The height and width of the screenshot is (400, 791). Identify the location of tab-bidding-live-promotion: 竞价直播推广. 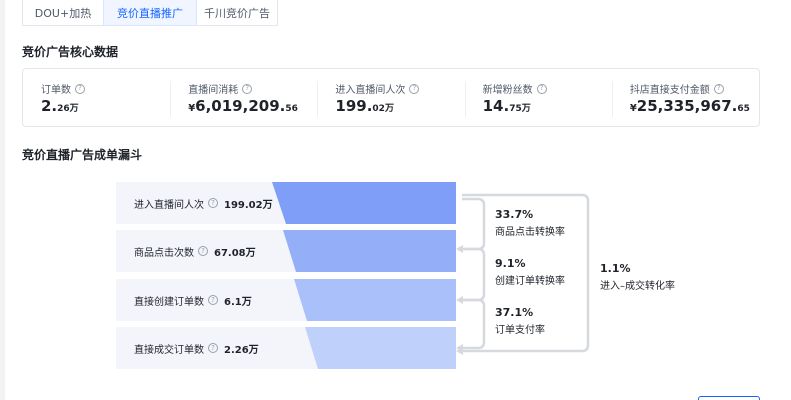
(150, 13).